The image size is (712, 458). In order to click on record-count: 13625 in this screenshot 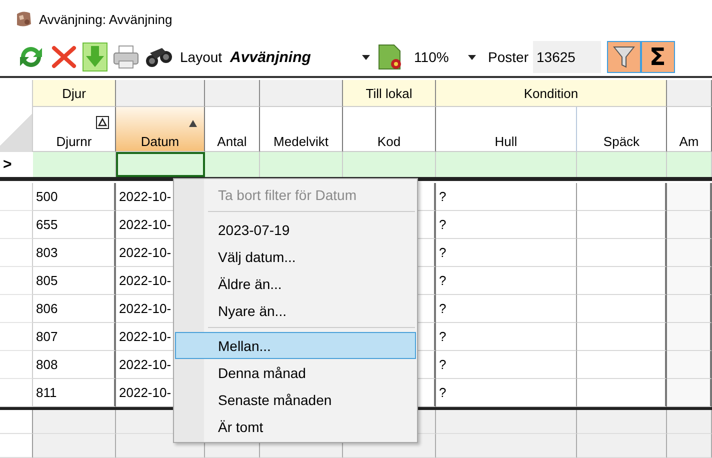, I will do `click(566, 57)`.